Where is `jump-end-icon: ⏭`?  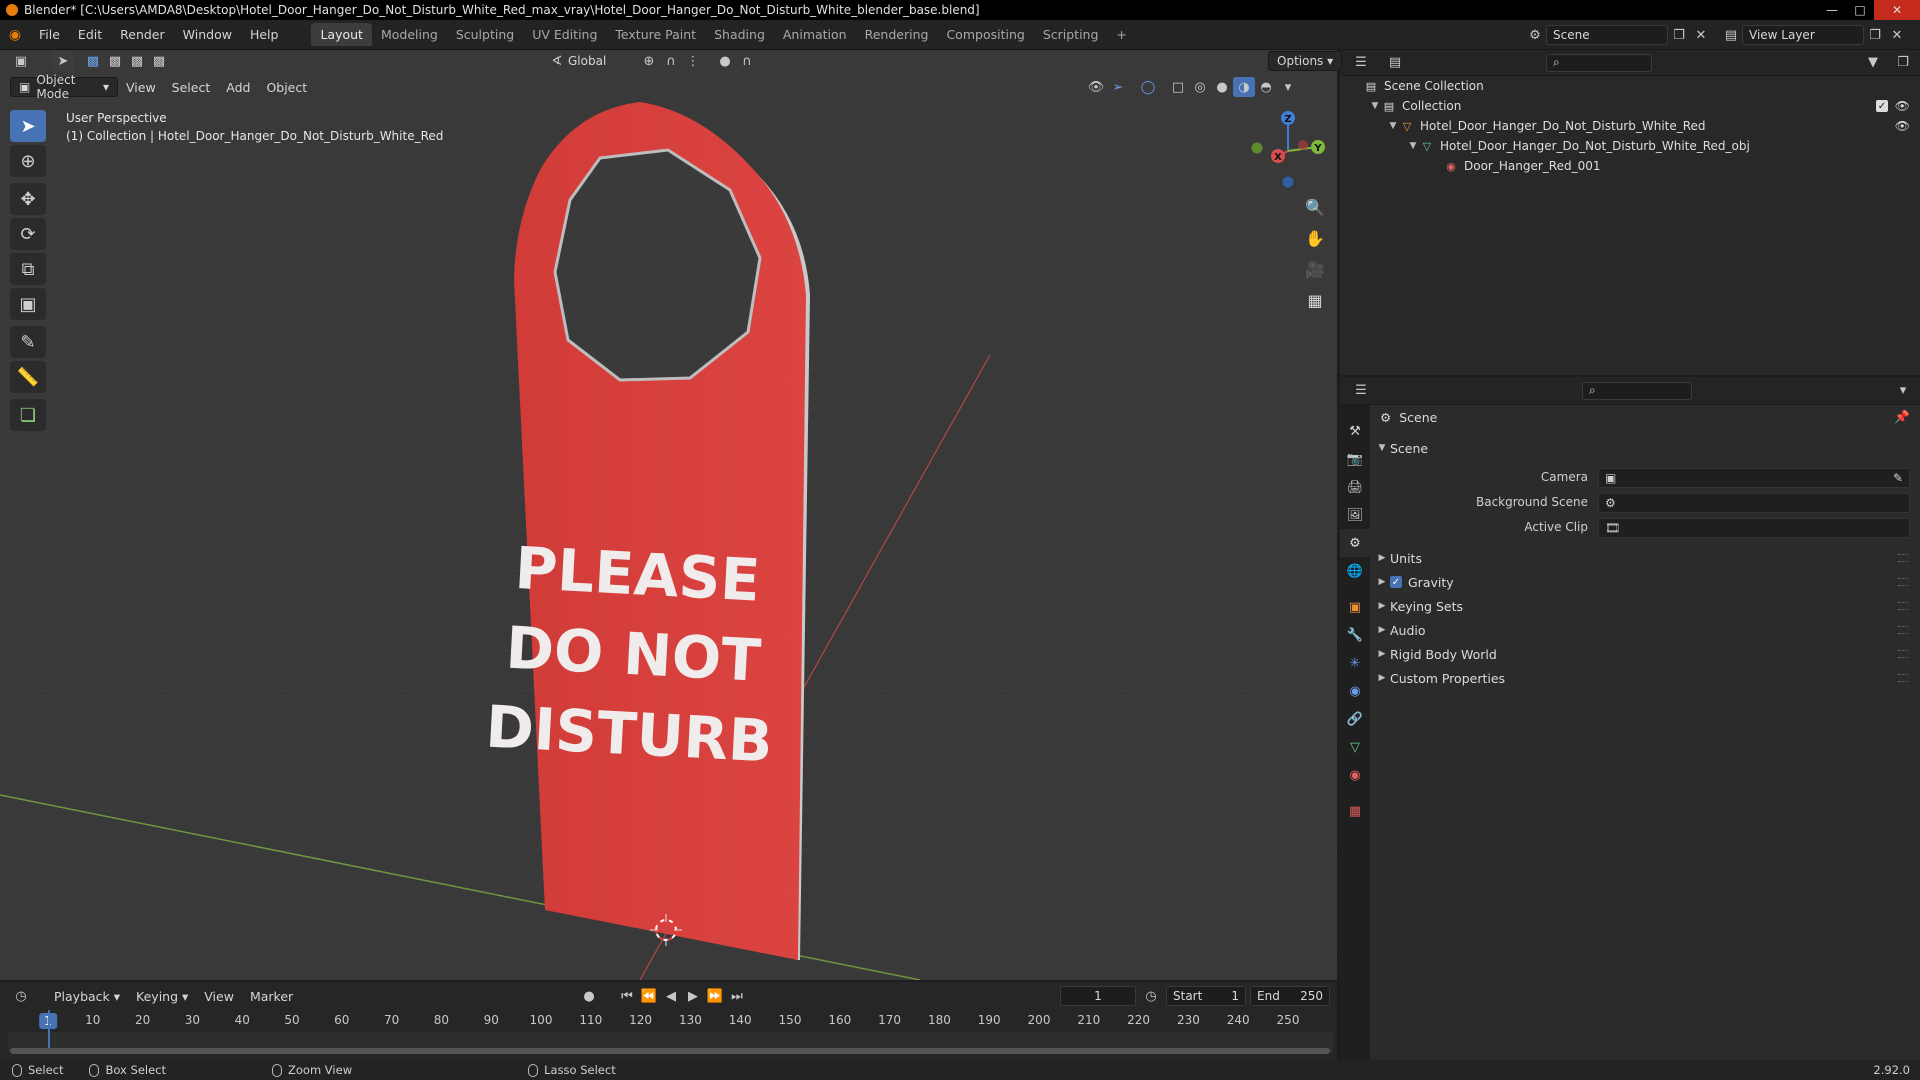
jump-end-icon: ⏭ is located at coordinates (737, 996).